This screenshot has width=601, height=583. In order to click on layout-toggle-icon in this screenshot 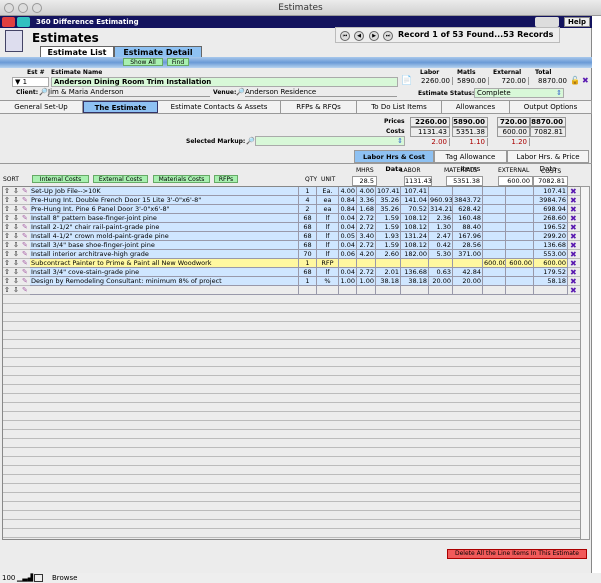, I will do `click(38, 578)`.